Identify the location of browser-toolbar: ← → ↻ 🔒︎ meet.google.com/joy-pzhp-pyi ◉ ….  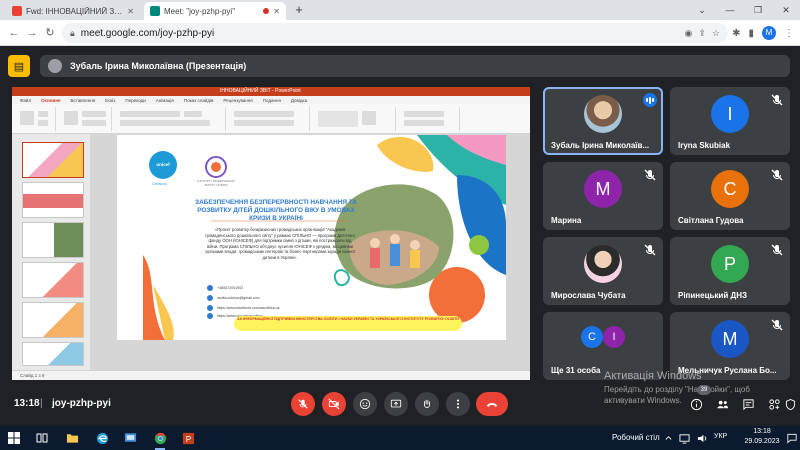
(400, 33).